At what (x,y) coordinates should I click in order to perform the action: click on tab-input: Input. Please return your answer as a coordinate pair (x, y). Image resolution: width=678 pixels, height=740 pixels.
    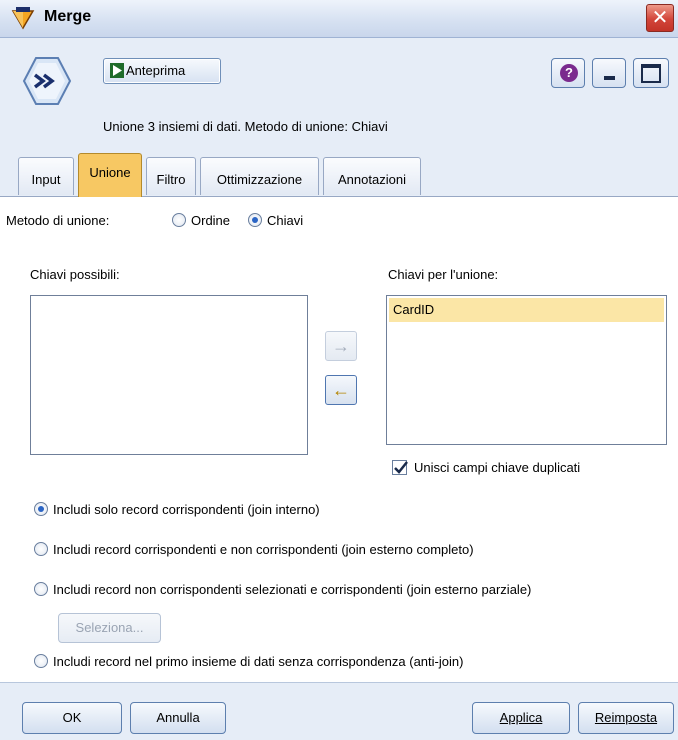
    Looking at the image, I should click on (46, 176).